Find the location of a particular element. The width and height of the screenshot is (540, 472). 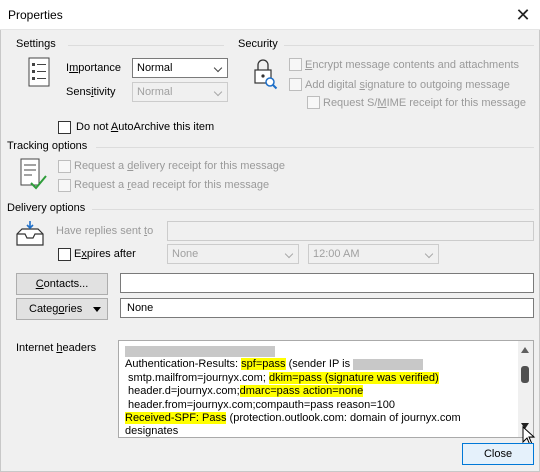

importance-label: Importance is located at coordinates (94, 68).